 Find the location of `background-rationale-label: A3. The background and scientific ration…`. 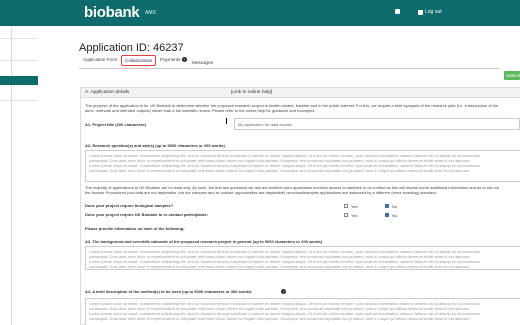

background-rationale-label: A3. The background and scientific ration… is located at coordinates (204, 241).